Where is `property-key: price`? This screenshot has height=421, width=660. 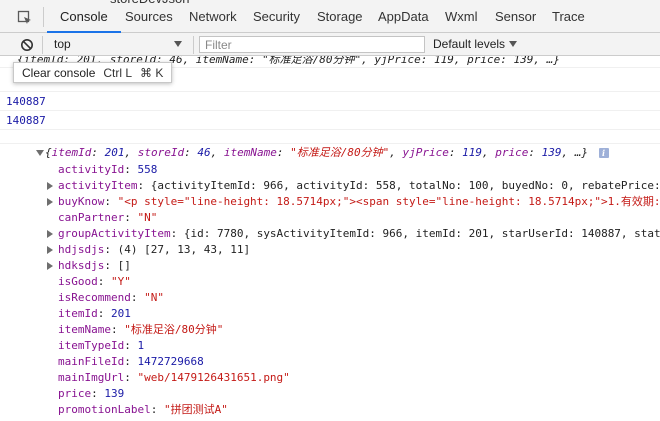 property-key: price is located at coordinates (75, 393).